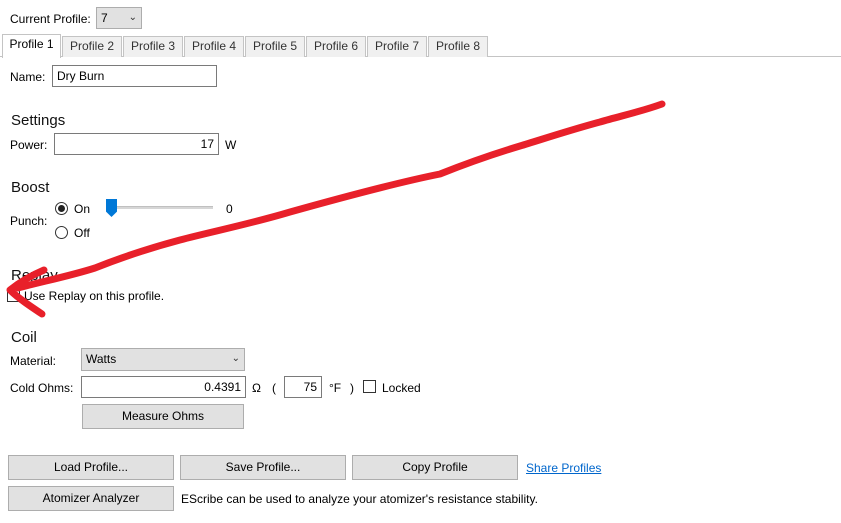 This screenshot has height=523, width=841. I want to click on tab-label: Profile 7, so click(397, 46).